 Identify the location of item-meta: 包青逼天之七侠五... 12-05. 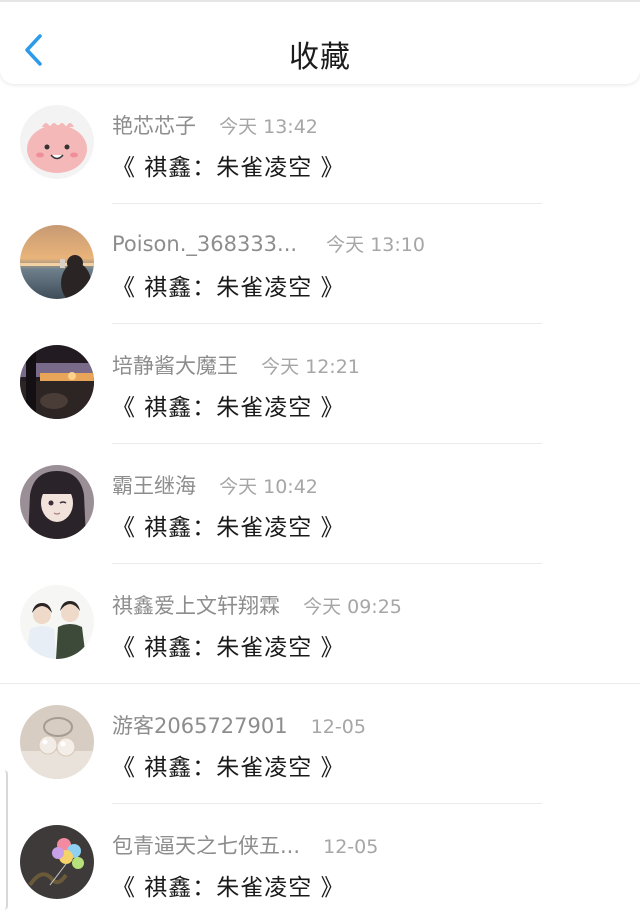
(245, 844).